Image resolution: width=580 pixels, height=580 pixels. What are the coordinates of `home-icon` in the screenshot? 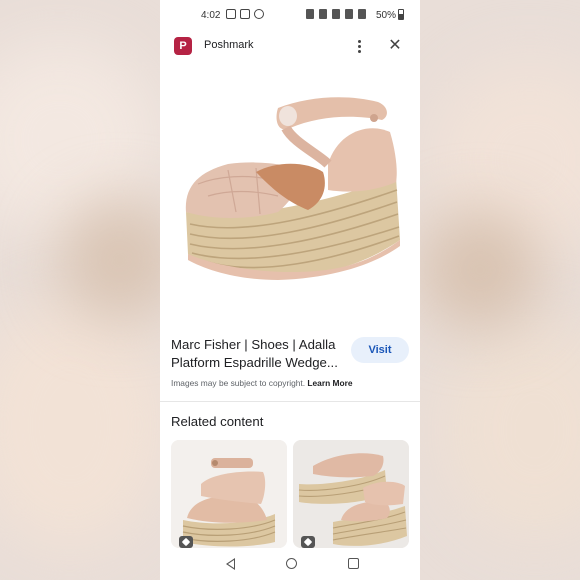 It's located at (291, 563).